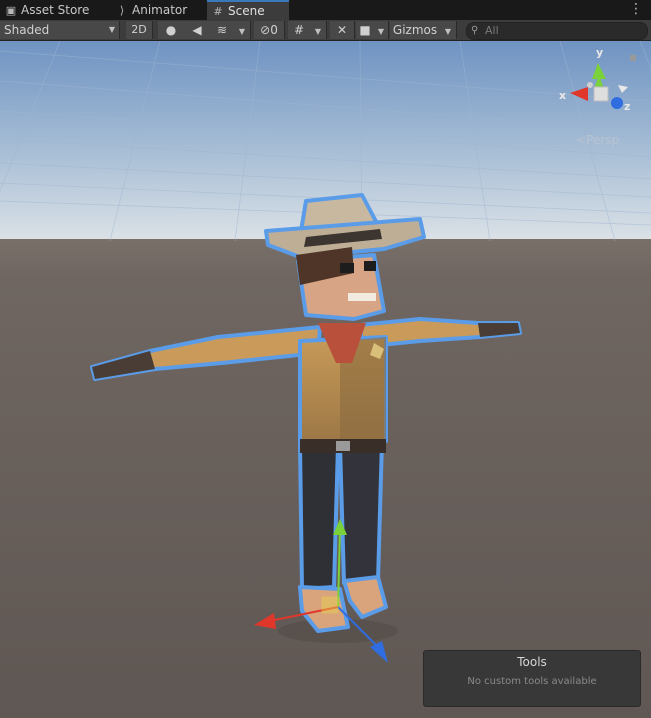  I want to click on scene-search-field: ⚲ All, so click(557, 31).